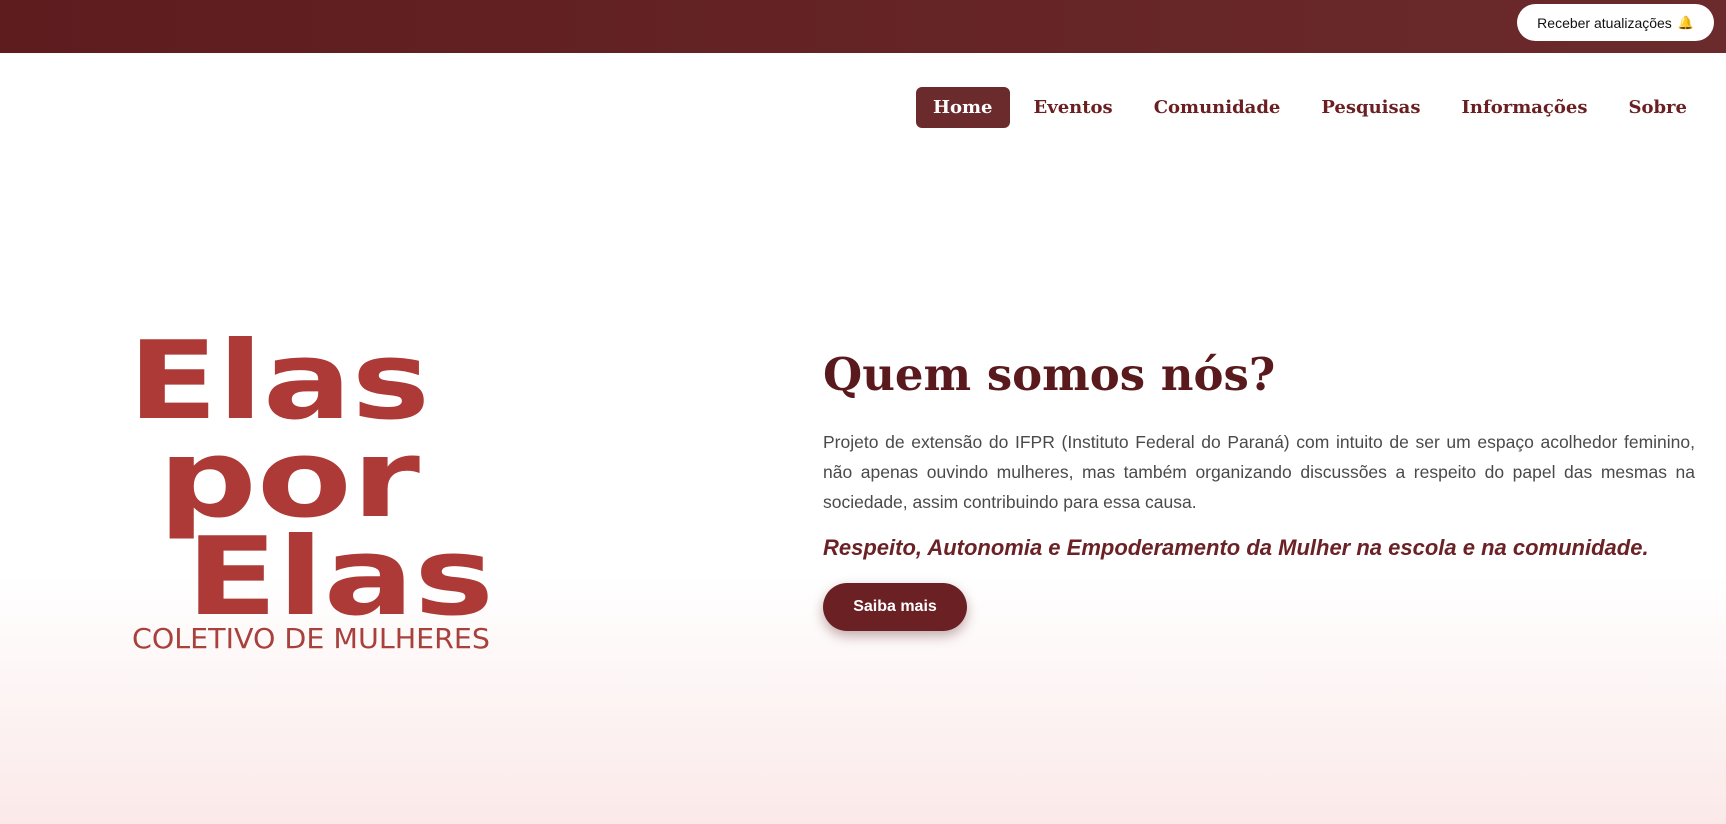  Describe the element at coordinates (1524, 107) in the screenshot. I see `nav-item-informacoes: Informações` at that location.